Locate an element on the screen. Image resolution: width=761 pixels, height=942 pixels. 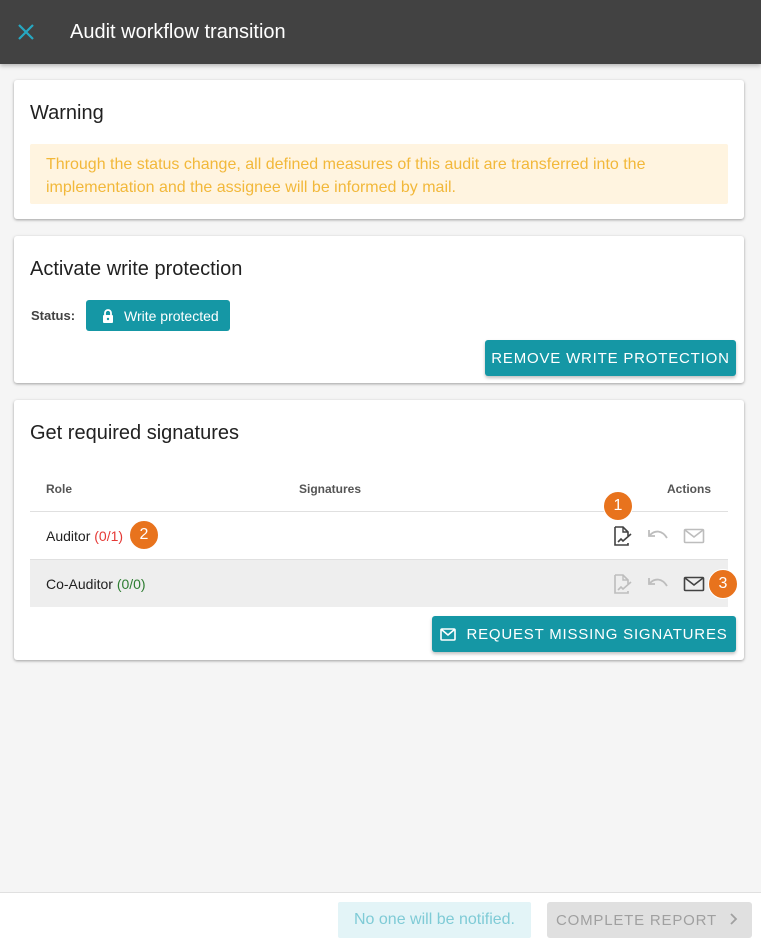
footer-bar: No one will be notified. COMPLETE REPORT is located at coordinates (380, 917).